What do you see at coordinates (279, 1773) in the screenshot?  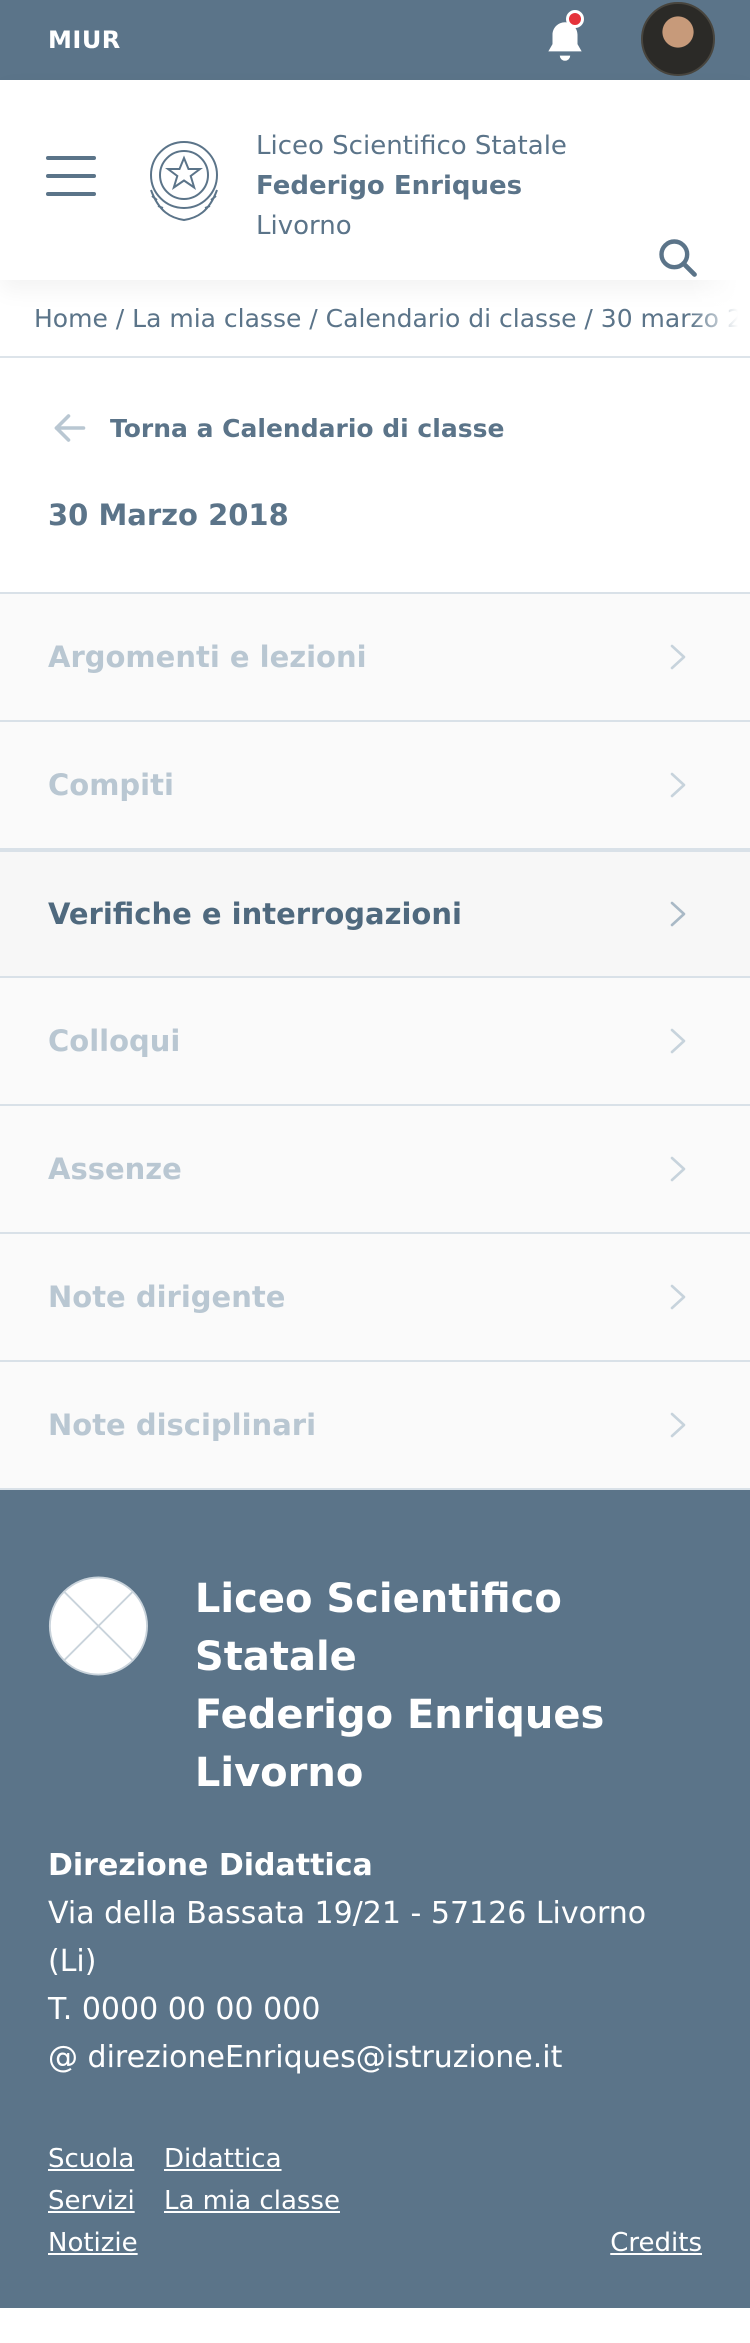 I see `footer-title-line: Livorno` at bounding box center [279, 1773].